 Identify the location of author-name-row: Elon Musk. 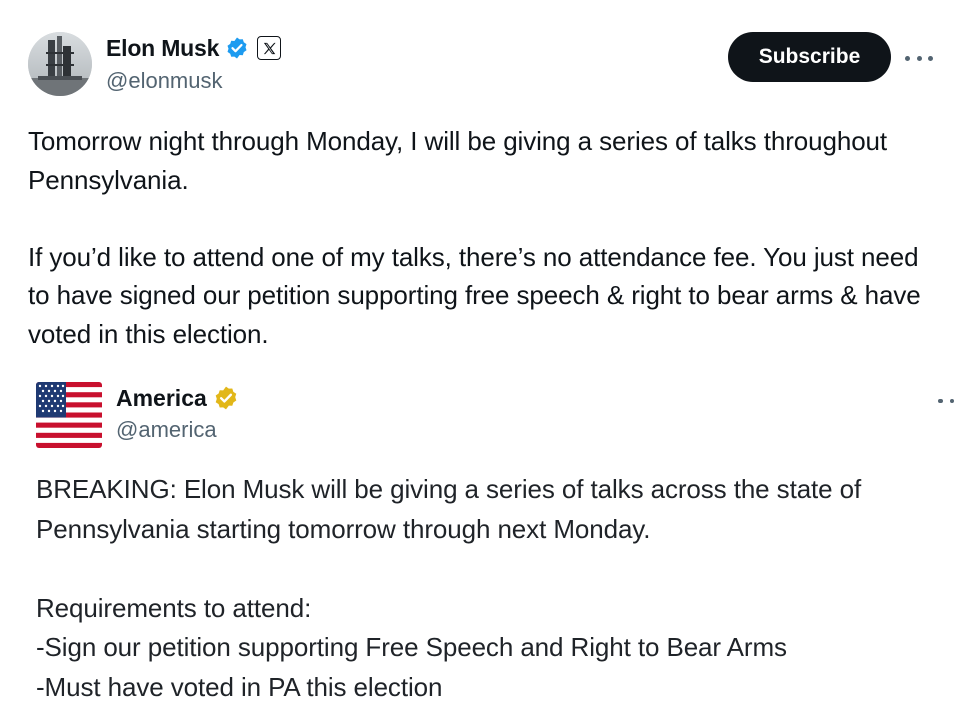
(194, 48).